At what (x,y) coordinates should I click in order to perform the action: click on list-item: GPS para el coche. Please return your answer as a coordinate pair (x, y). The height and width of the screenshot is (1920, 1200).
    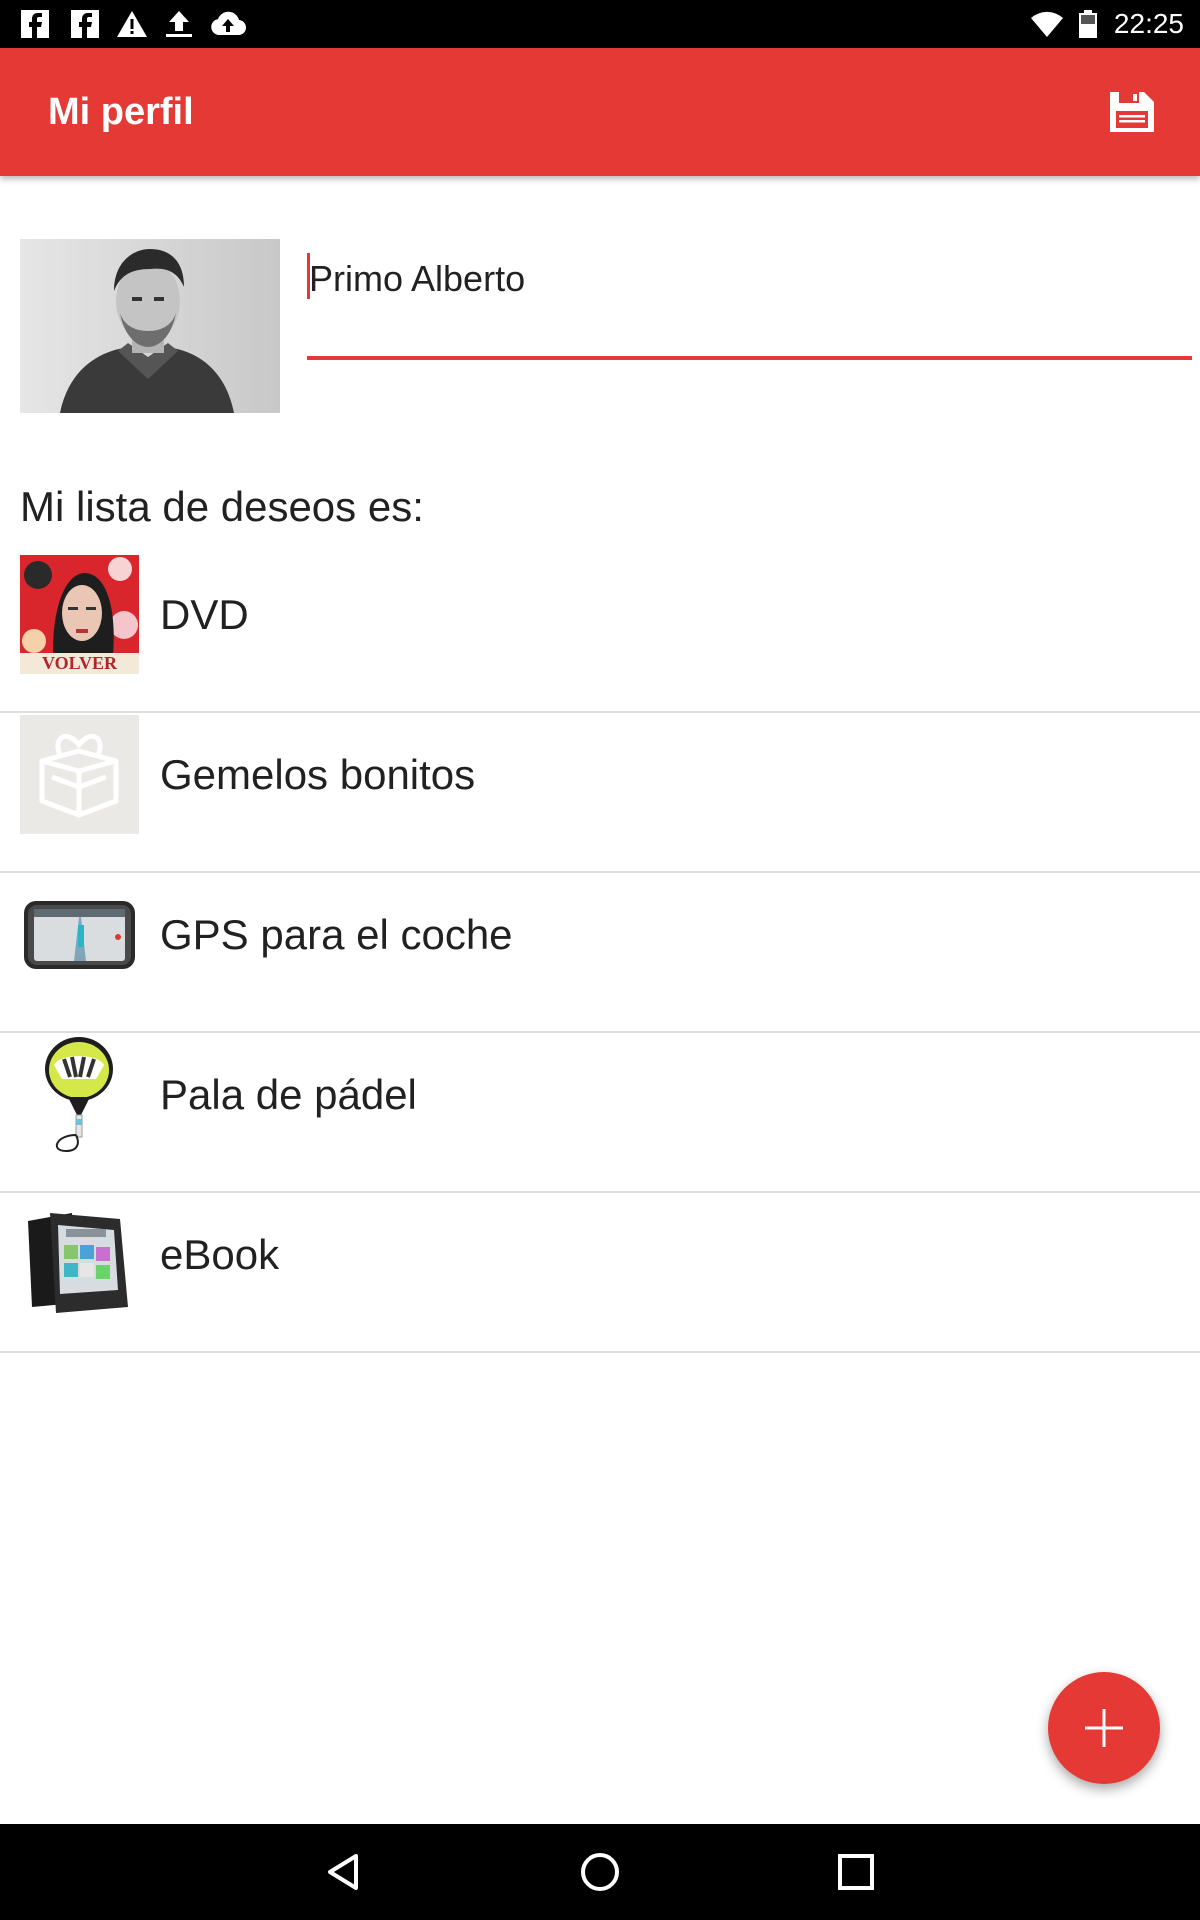
    Looking at the image, I should click on (600, 953).